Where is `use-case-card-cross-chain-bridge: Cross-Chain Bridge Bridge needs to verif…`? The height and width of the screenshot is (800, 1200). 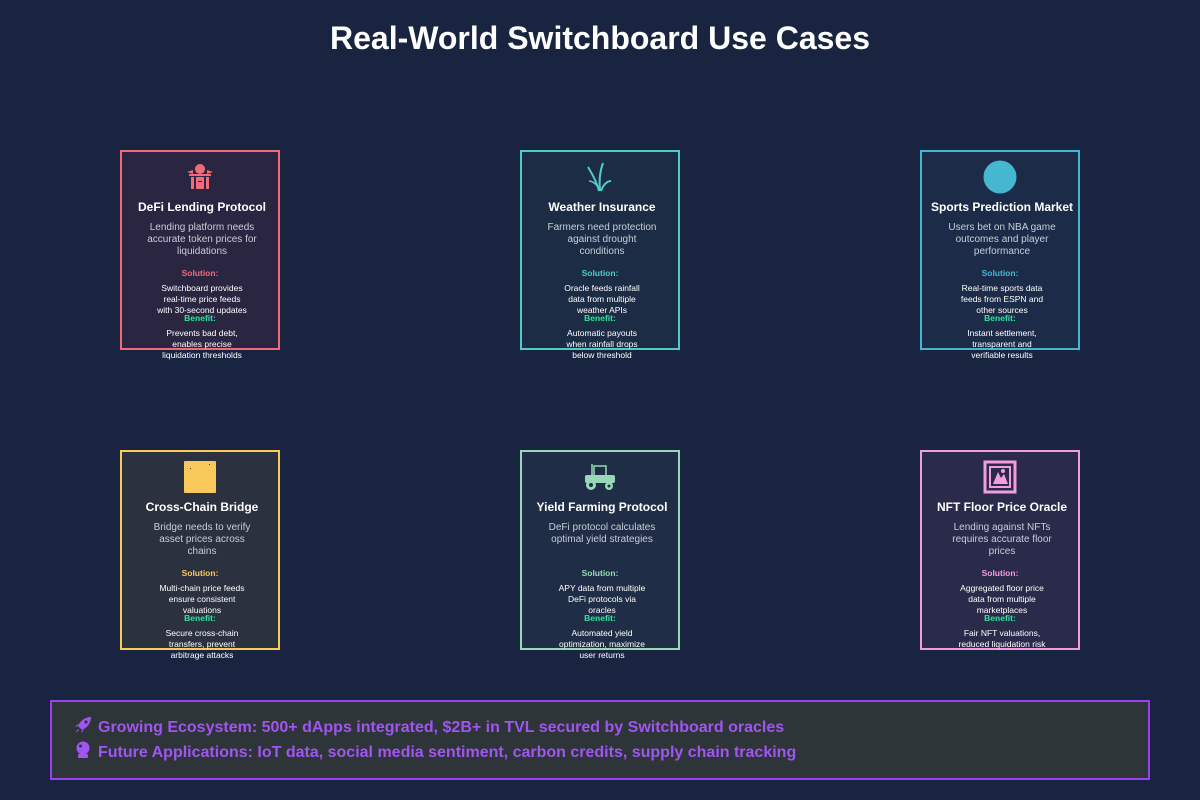 use-case-card-cross-chain-bridge: Cross-Chain Bridge Bridge needs to verif… is located at coordinates (200, 555).